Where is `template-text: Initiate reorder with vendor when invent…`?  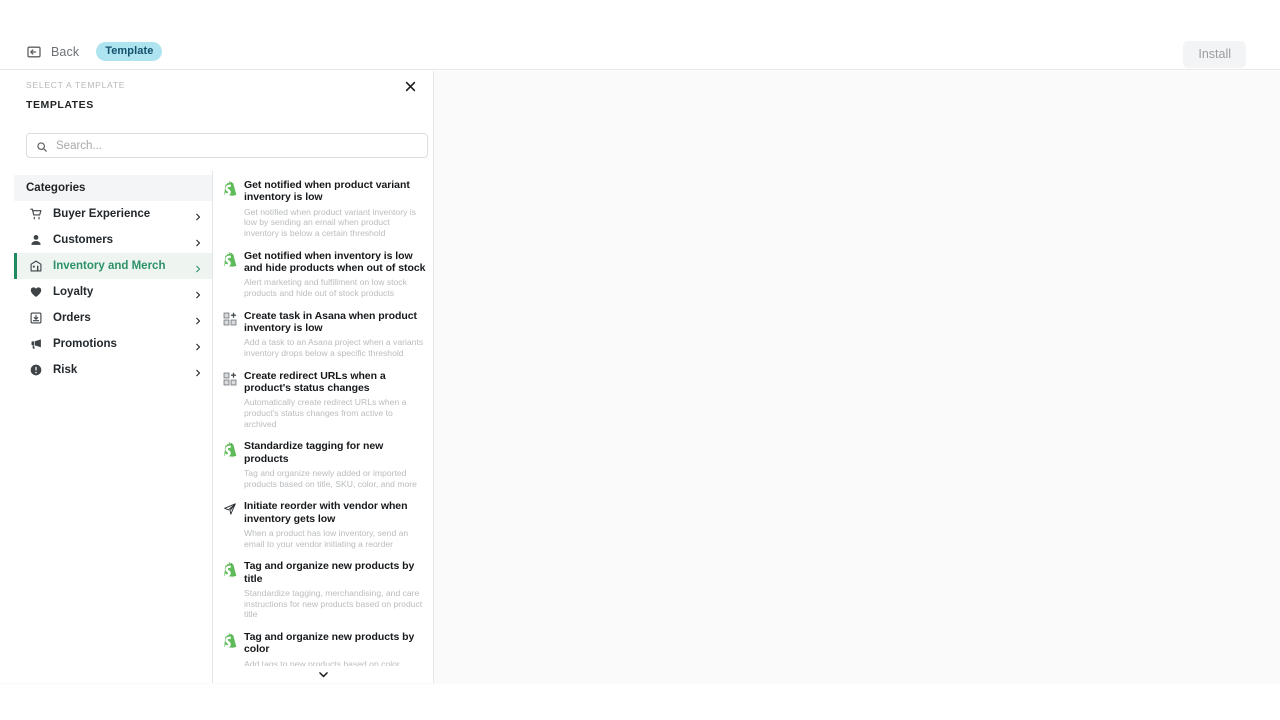
template-text: Initiate reorder with vendor when invent… is located at coordinates (335, 524).